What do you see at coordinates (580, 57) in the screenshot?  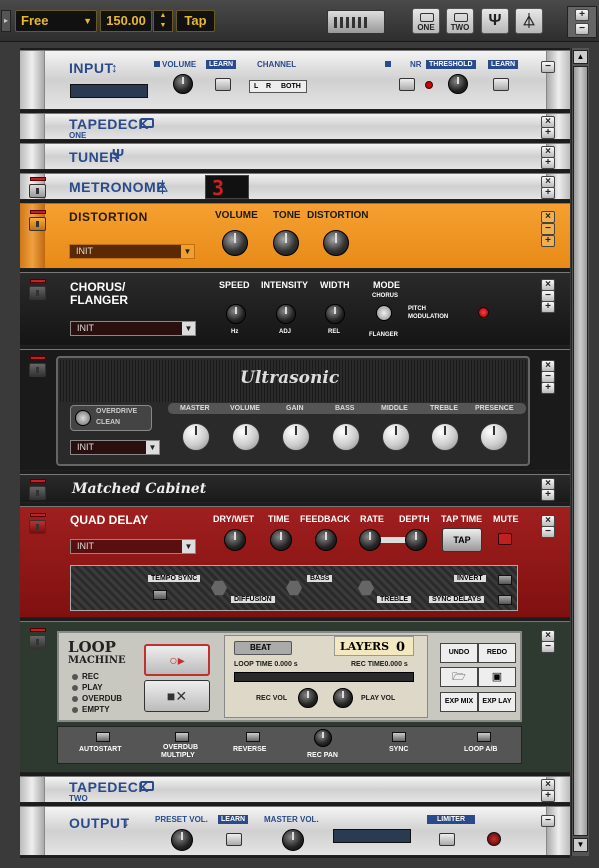 I see `scroll-up-arrow-icon: ▲` at bounding box center [580, 57].